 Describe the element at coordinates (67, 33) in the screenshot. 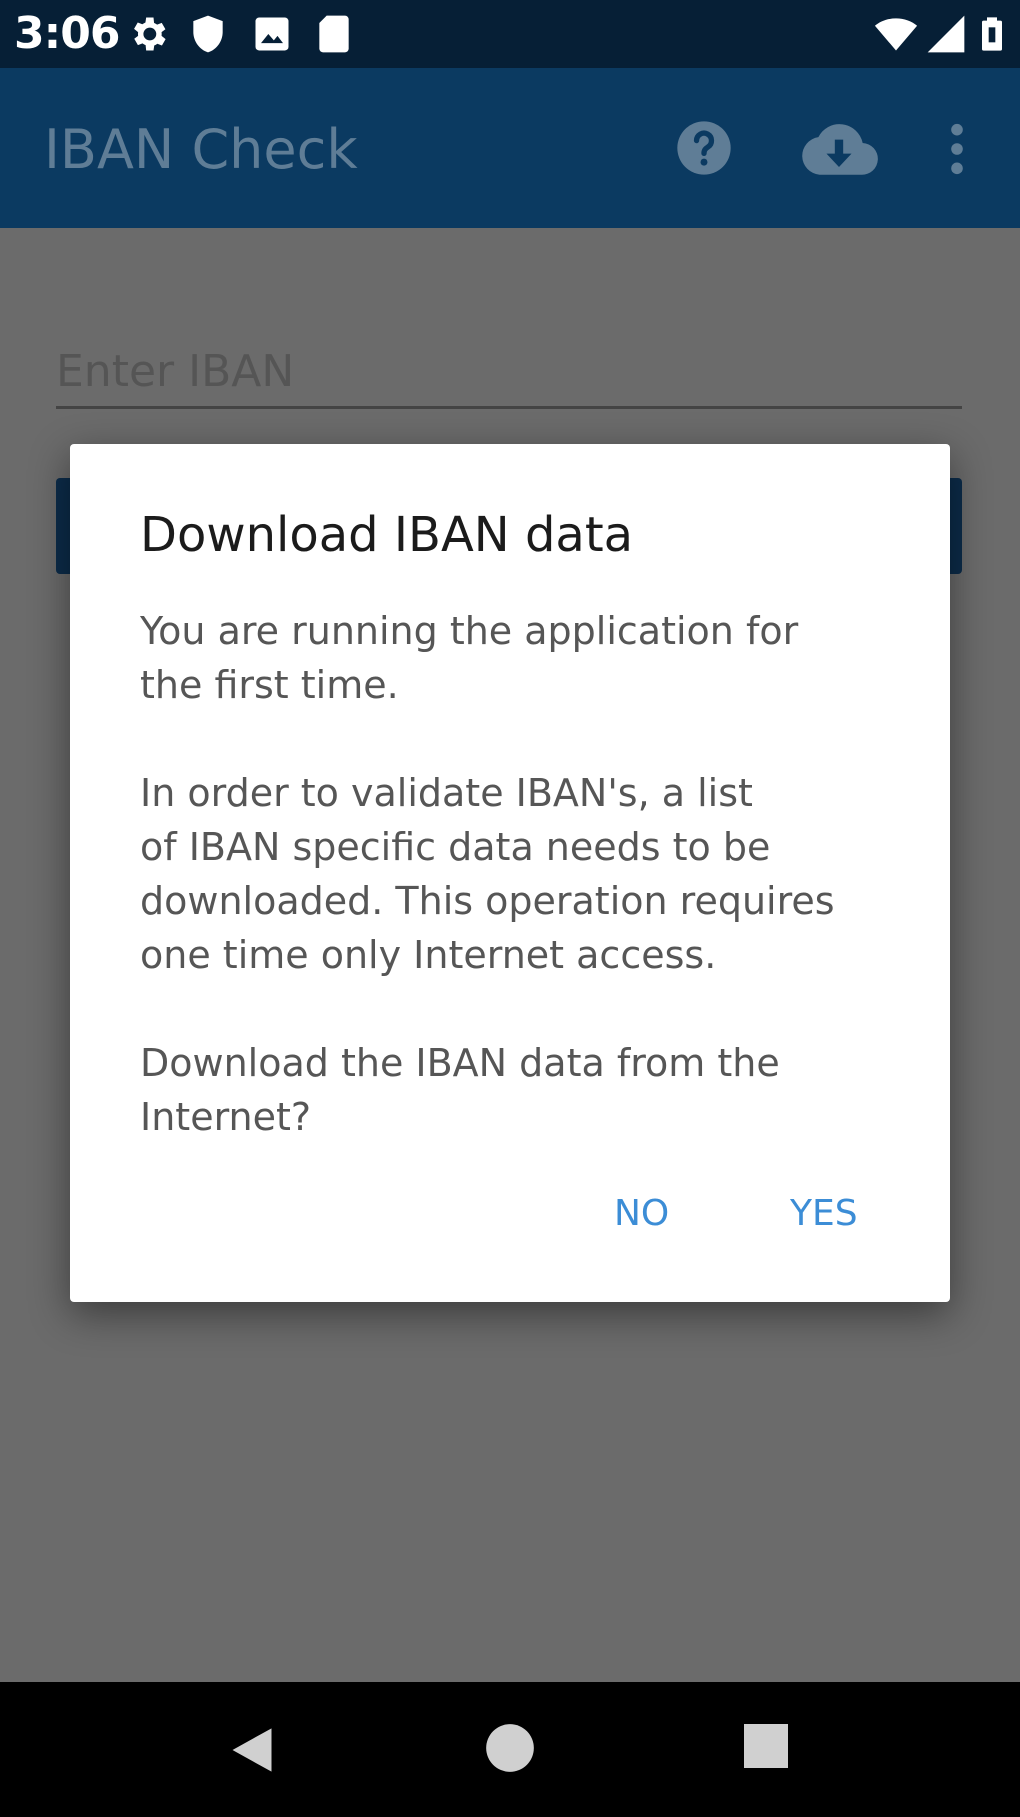

I see `status-time: 3:06` at that location.